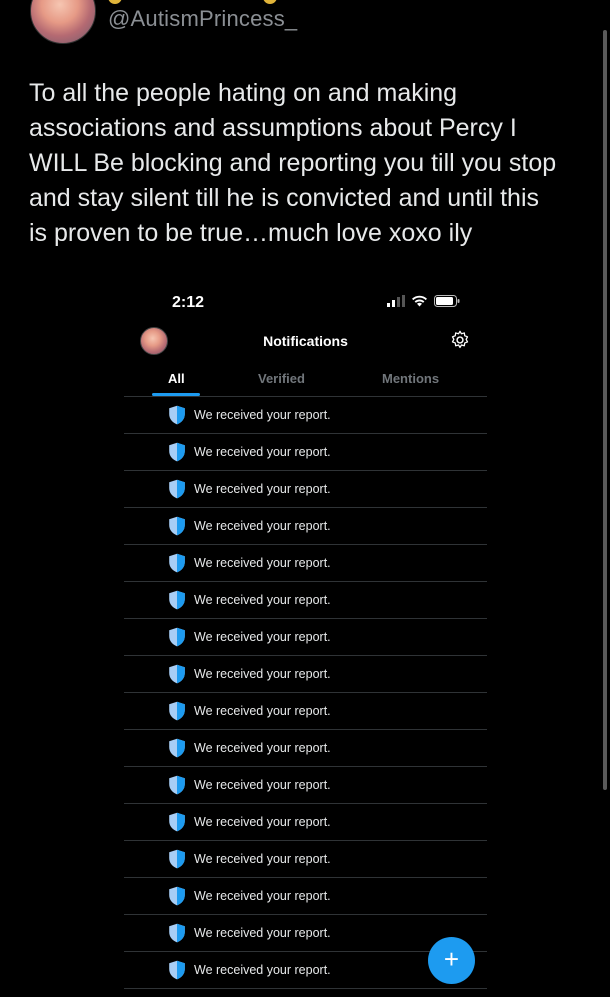  I want to click on tab-mentions: Mentions, so click(410, 378).